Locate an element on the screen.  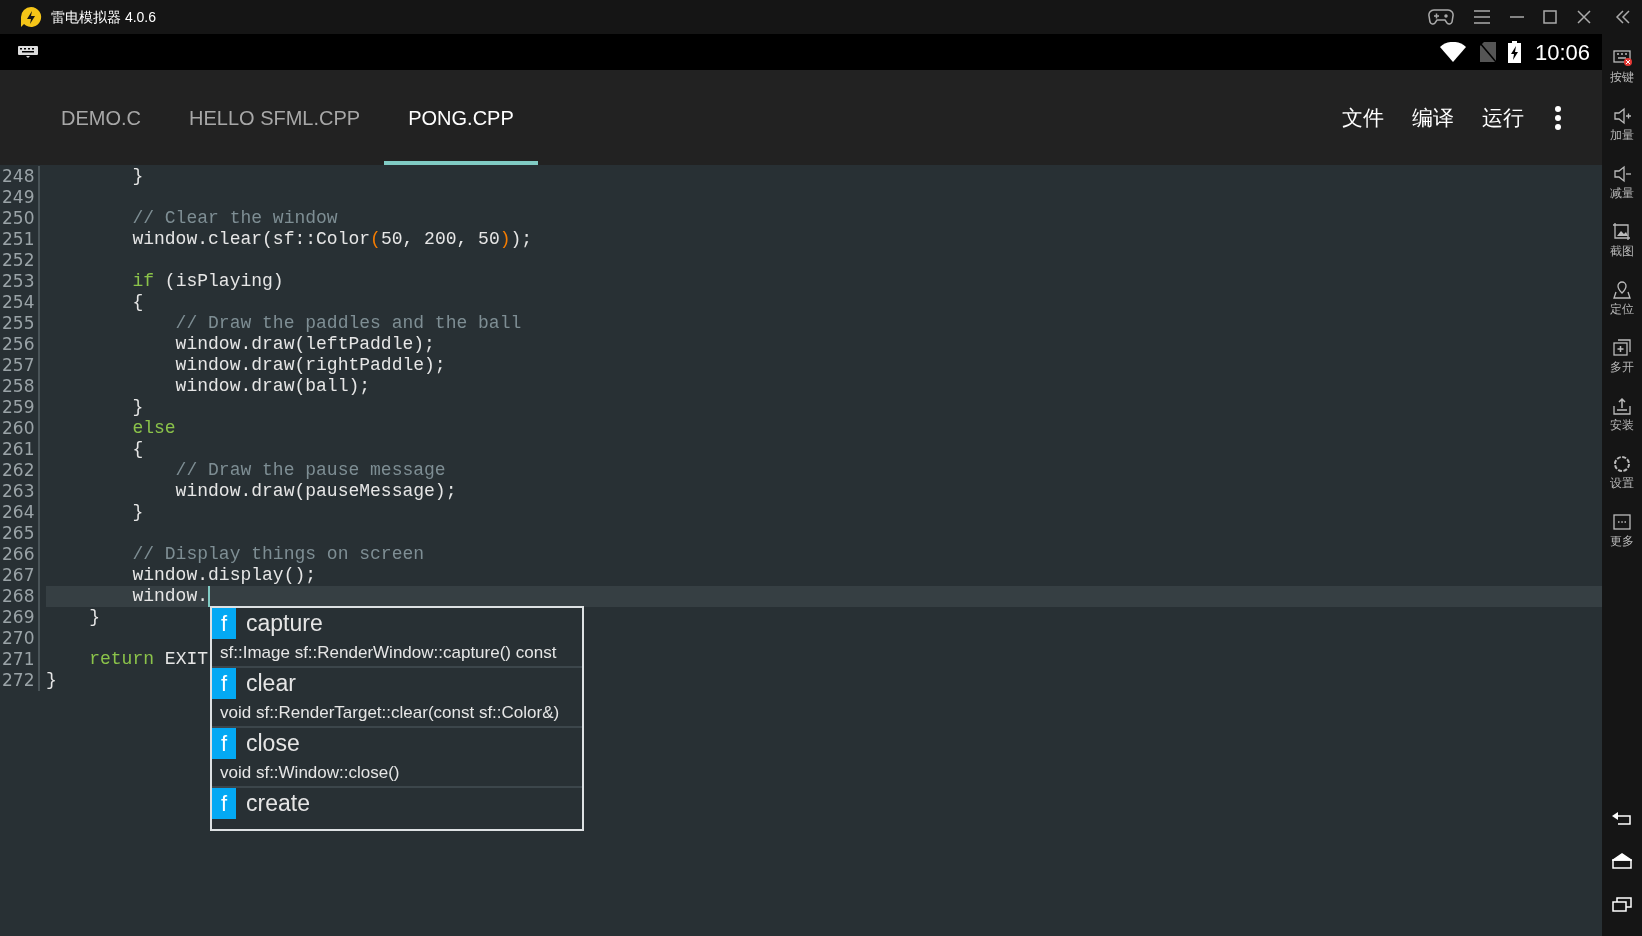
suggestion-signature: void sf::RenderTarget::clear(const sf::Color&) is located at coordinates (390, 713).